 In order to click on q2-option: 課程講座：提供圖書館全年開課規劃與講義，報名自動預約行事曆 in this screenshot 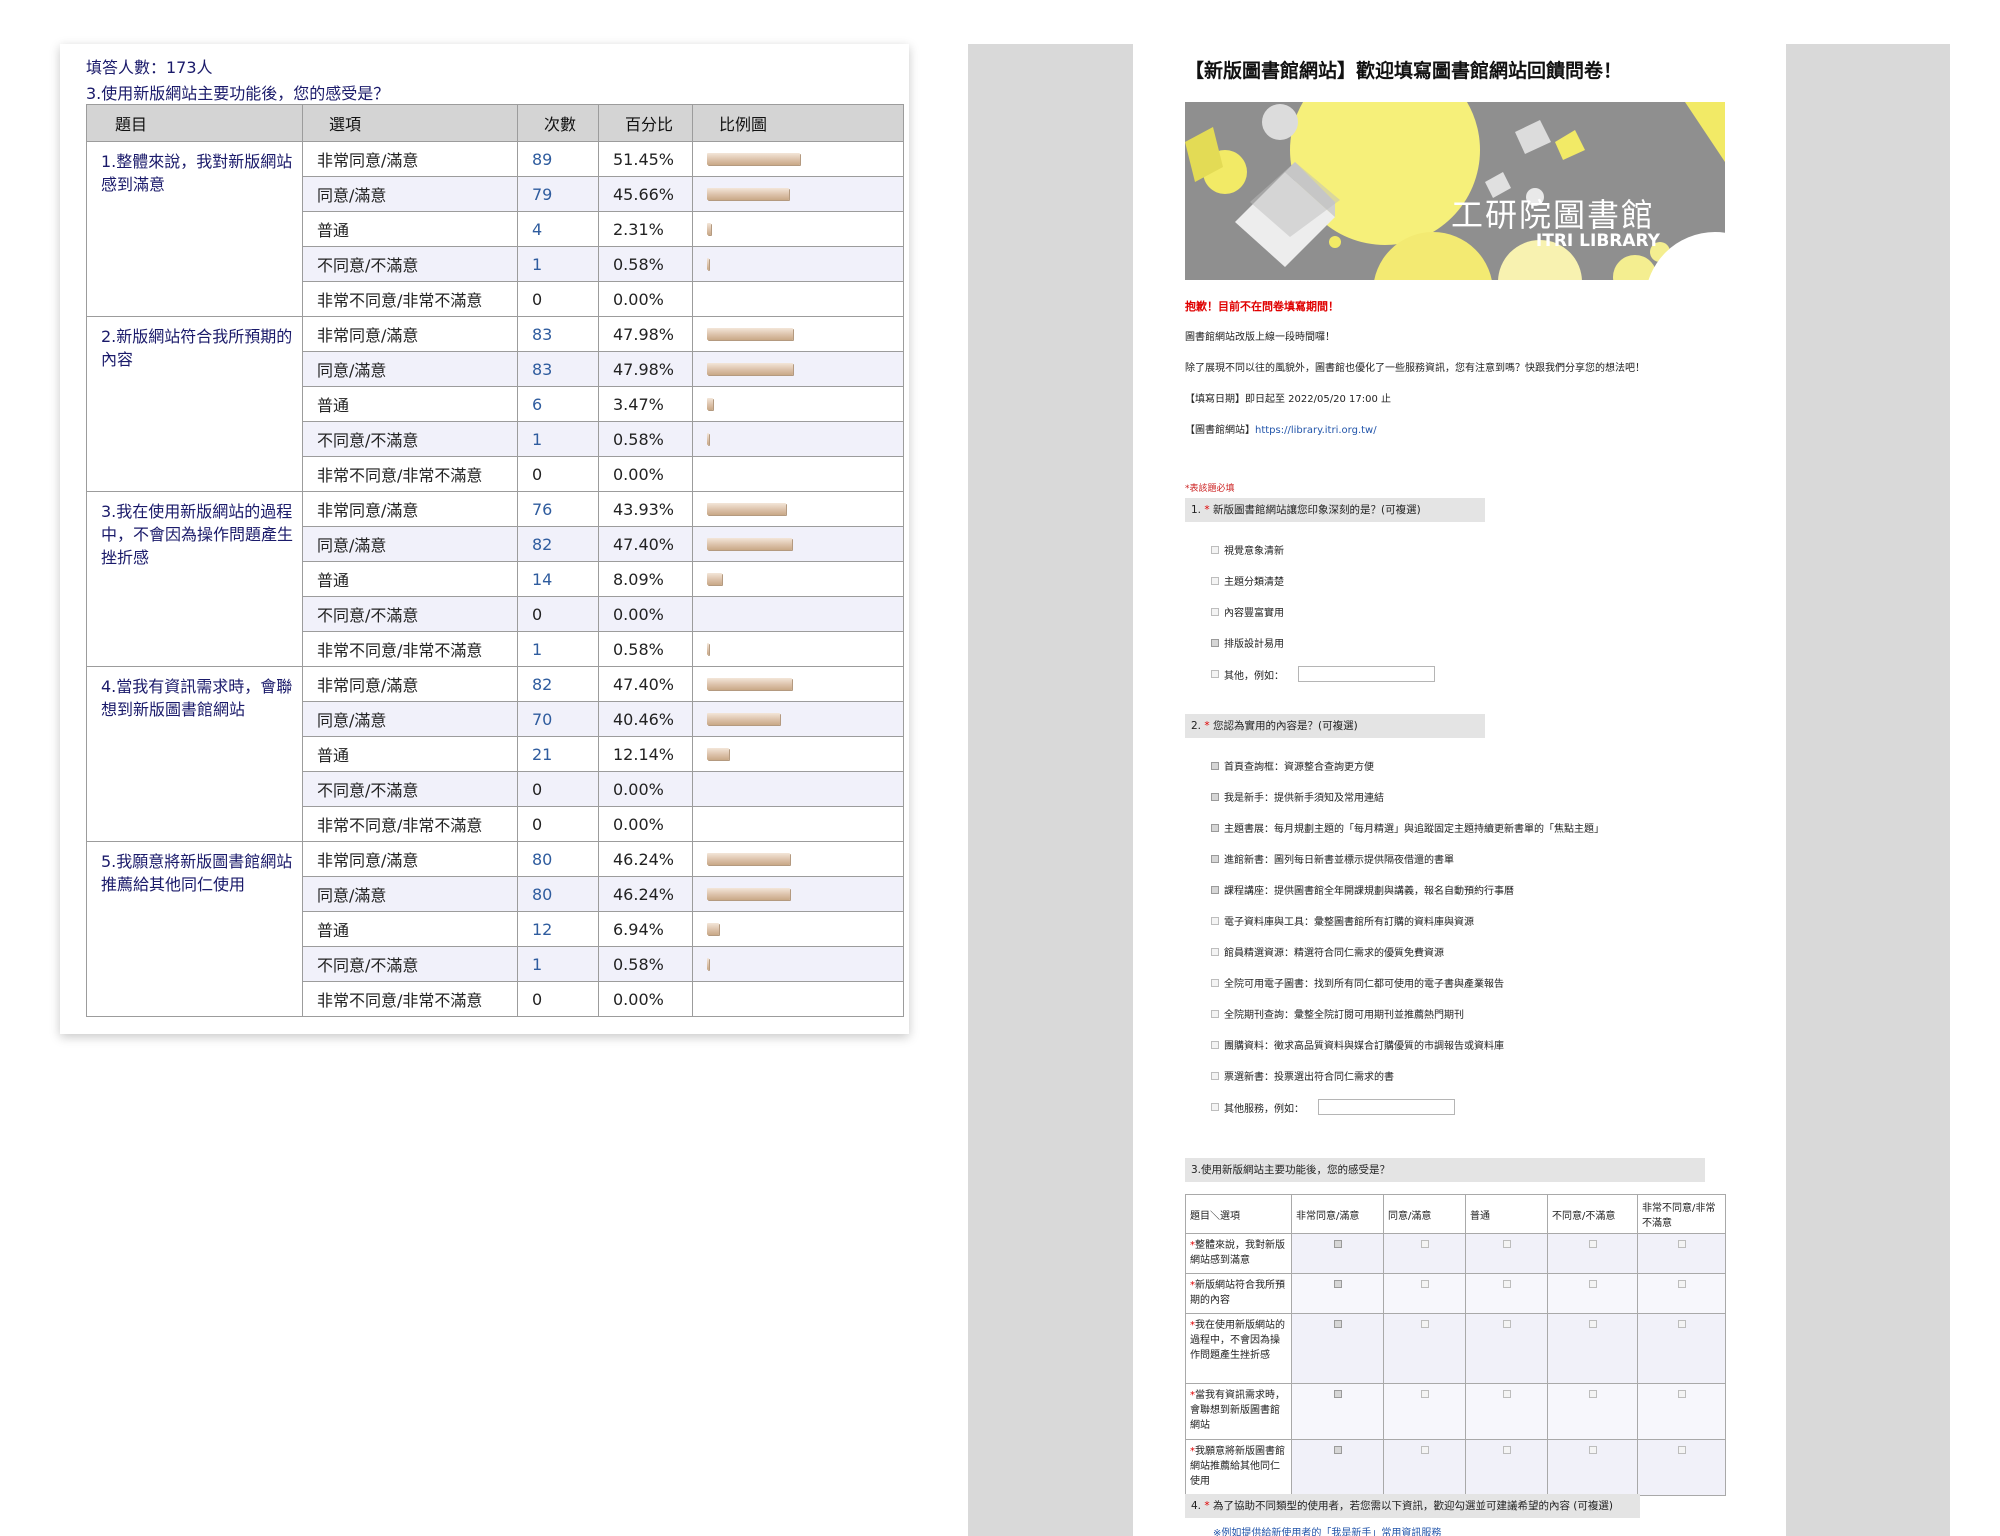, I will do `click(1362, 889)`.